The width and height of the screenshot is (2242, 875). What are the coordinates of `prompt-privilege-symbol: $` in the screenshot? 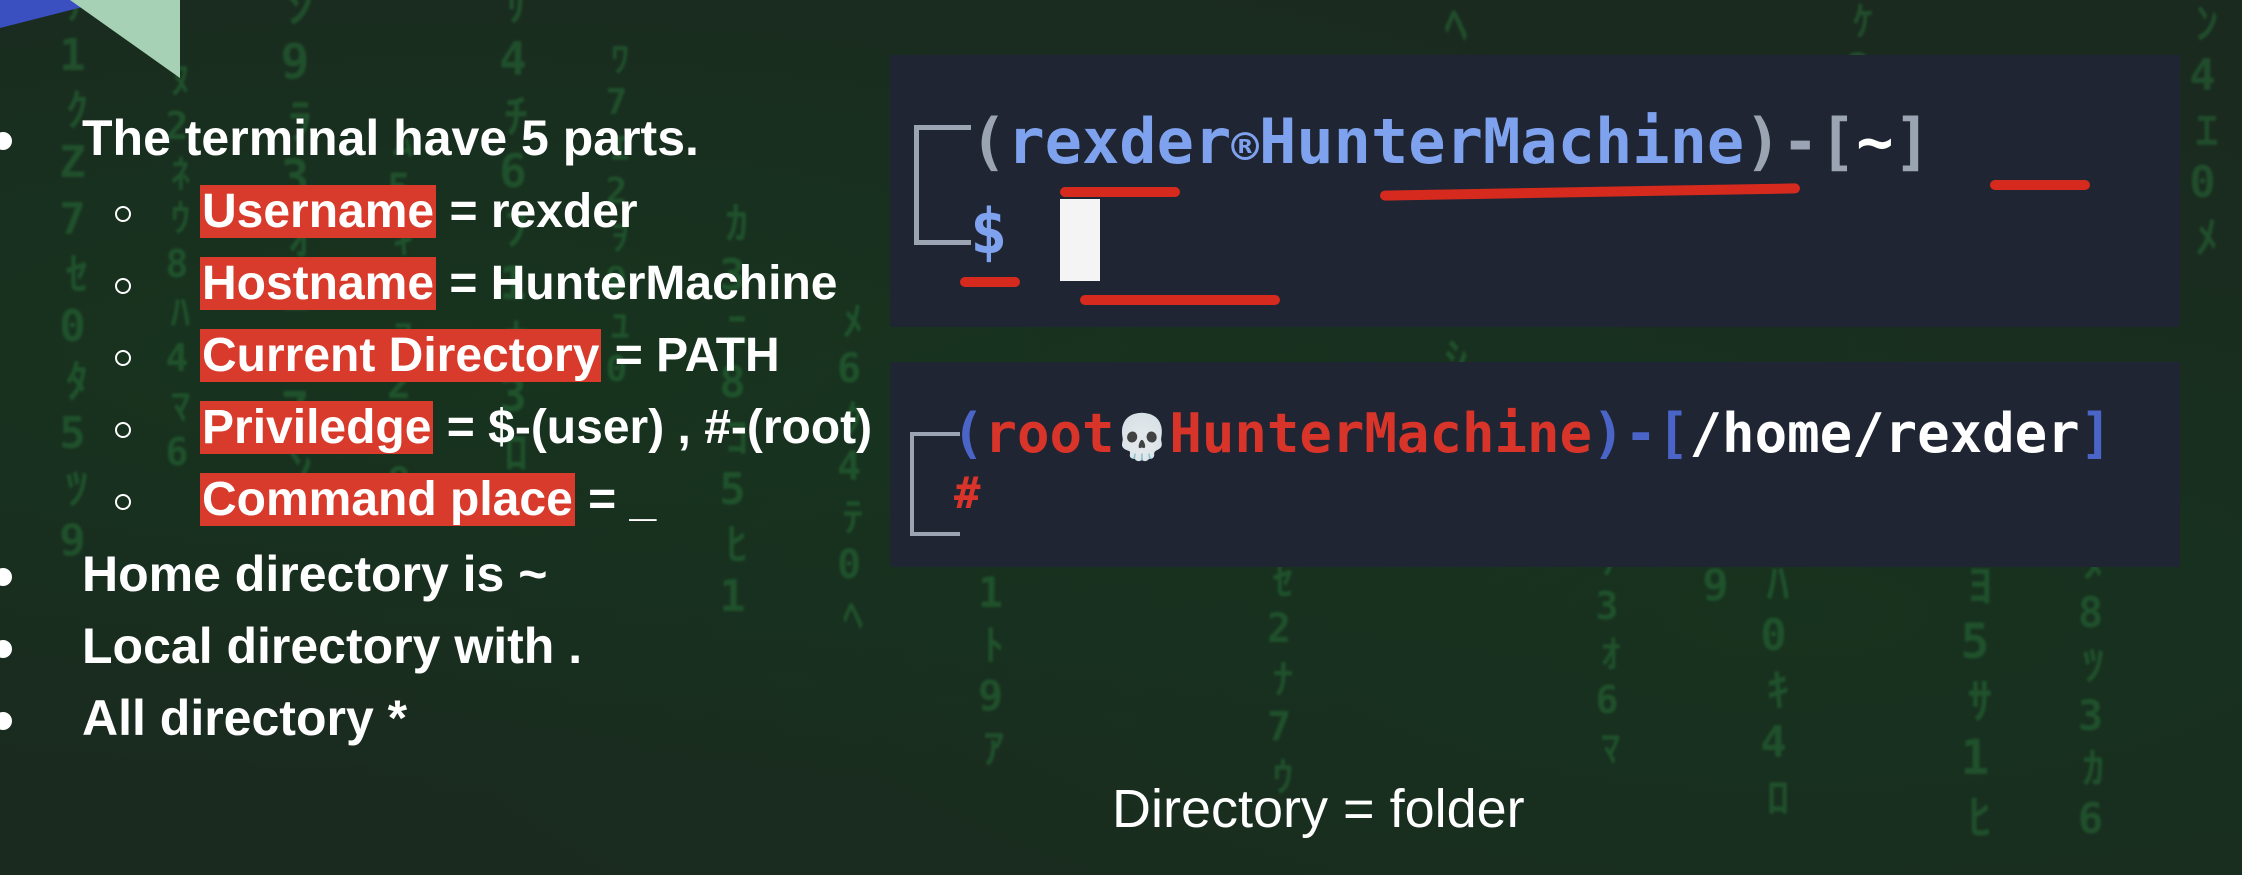 It's located at (989, 231).